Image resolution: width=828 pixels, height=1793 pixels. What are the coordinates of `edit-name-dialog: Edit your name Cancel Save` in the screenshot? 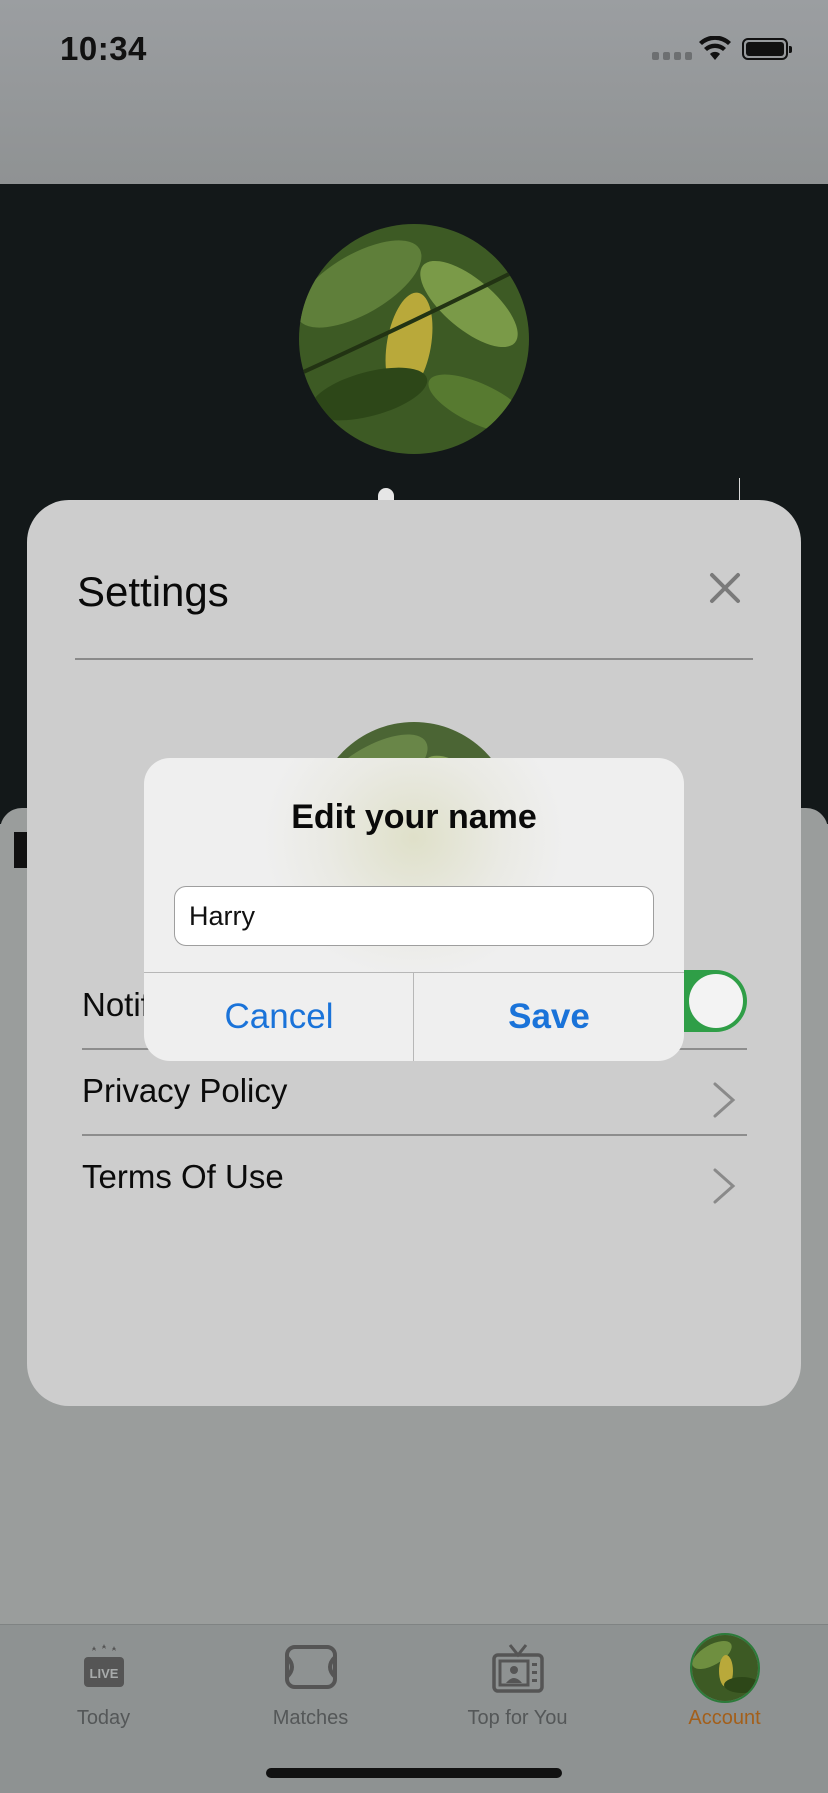 It's located at (414, 909).